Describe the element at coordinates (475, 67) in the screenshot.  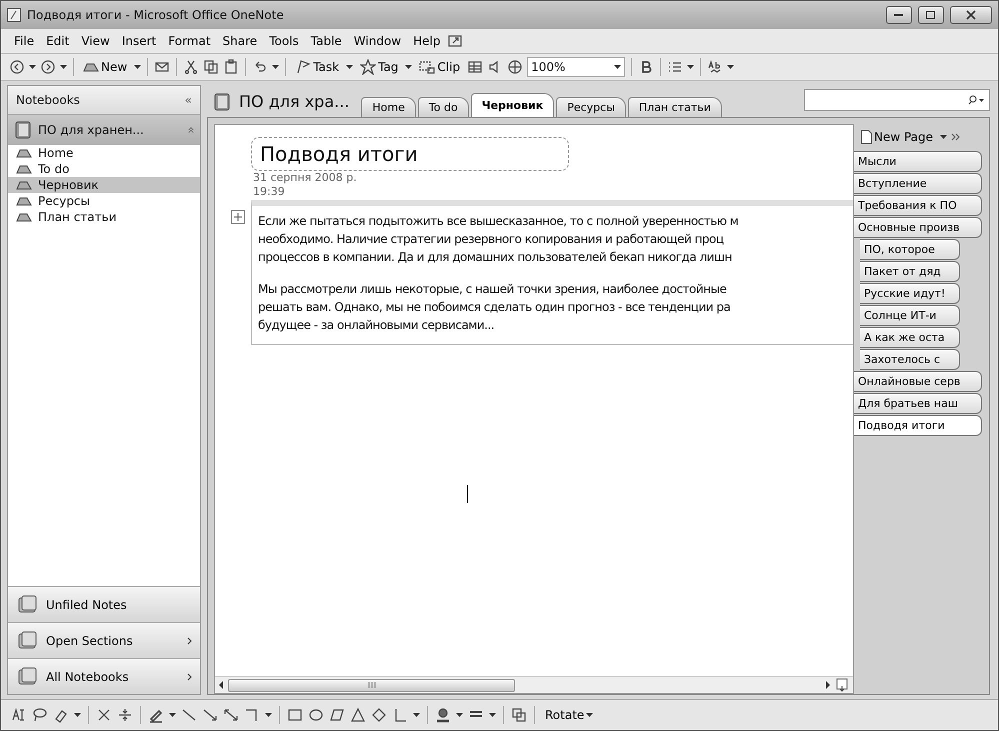
I see `table-icon` at that location.